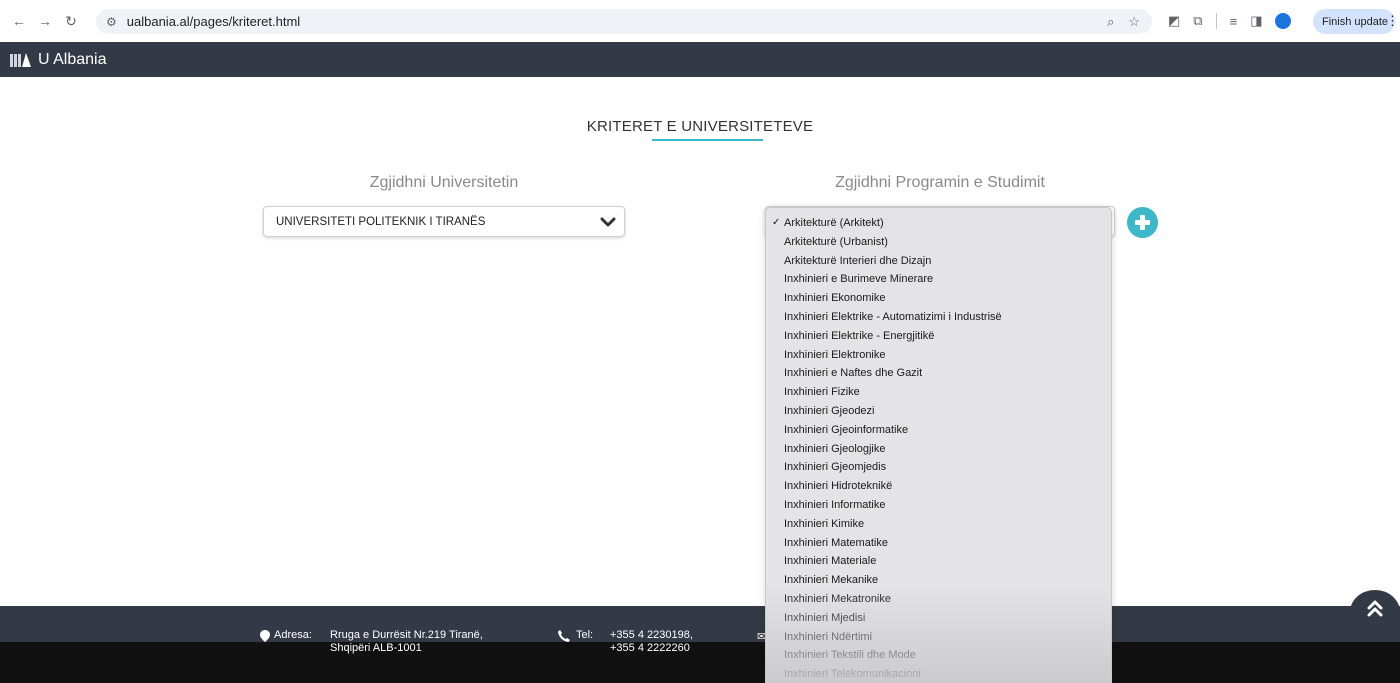 This screenshot has height=683, width=1400. I want to click on program-option: Inxhinieri Mekatronike, so click(938, 599).